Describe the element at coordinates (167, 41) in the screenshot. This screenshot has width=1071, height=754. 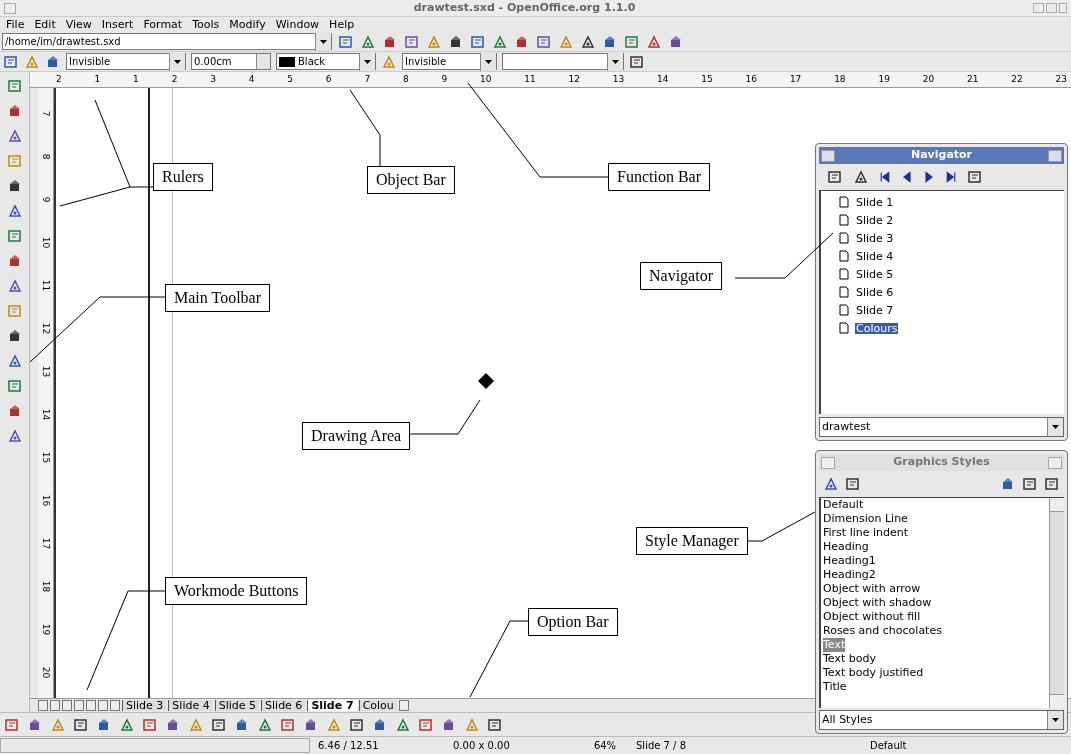
I see `url-field: /home/im/drawtest.sxd` at that location.